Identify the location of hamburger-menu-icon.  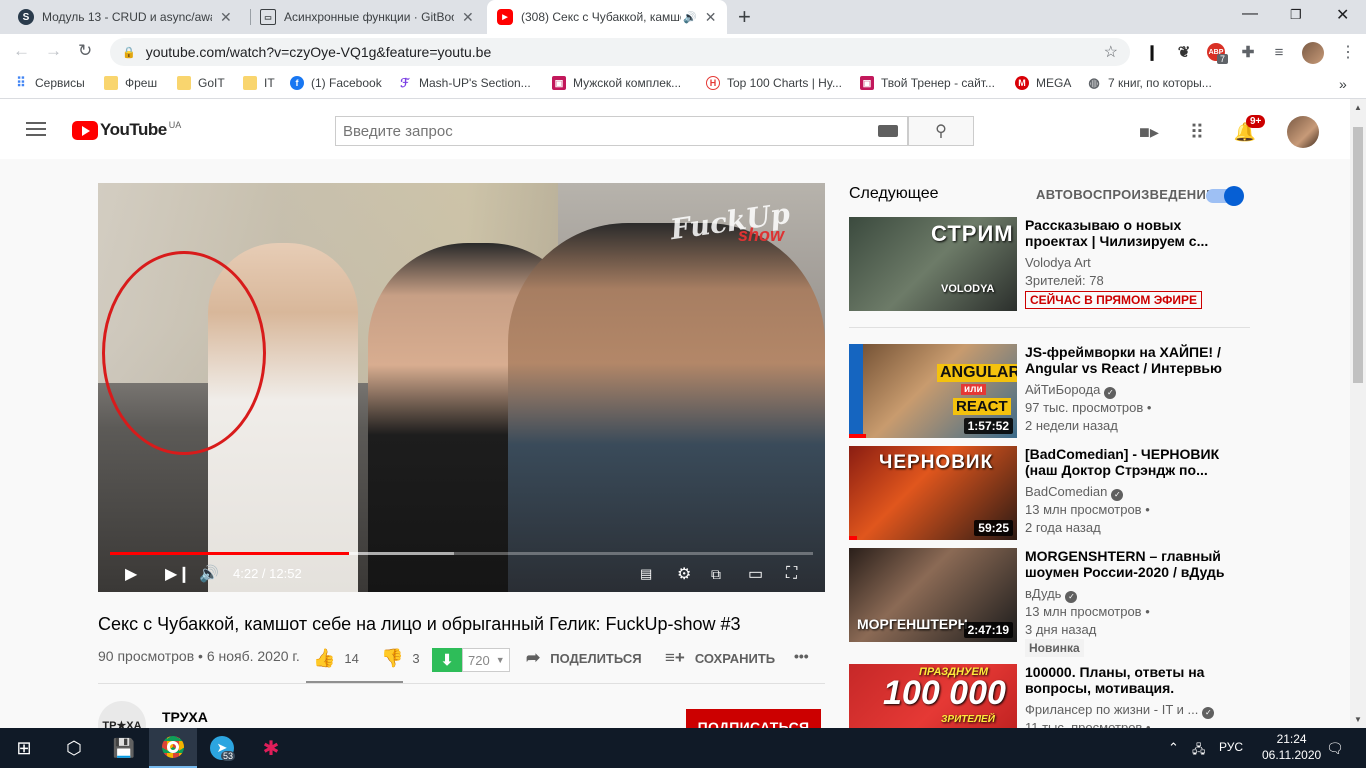
(36, 130).